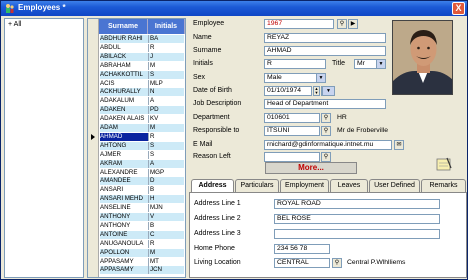  Describe the element at coordinates (295, 64) in the screenshot. I see `initials-field: R` at that location.